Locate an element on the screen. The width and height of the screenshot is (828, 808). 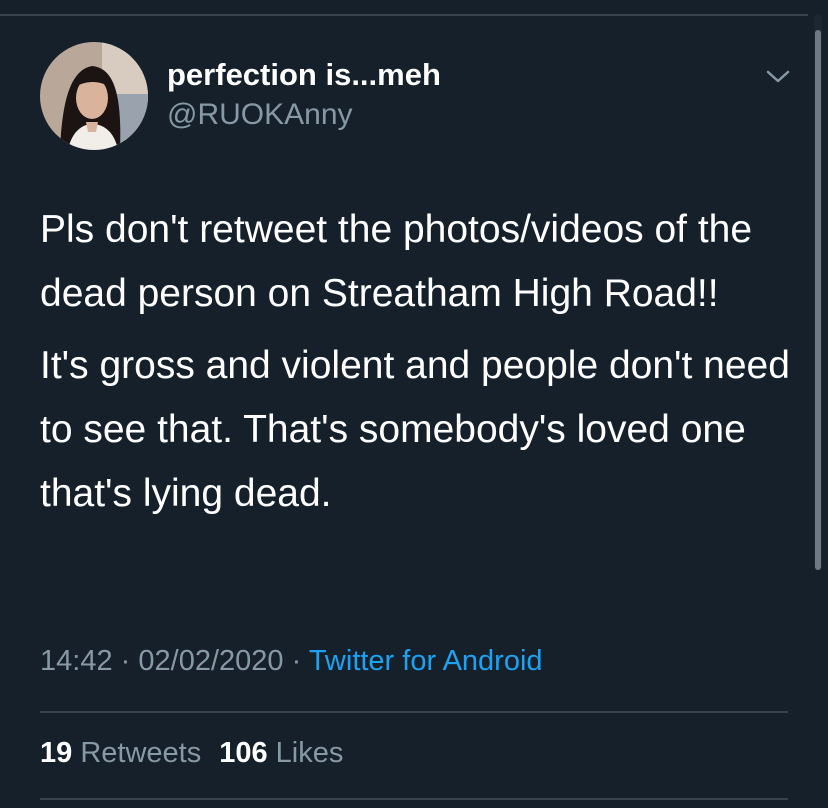
engagement-stats: 19 Retweets 106 Likes is located at coordinates (191, 753).